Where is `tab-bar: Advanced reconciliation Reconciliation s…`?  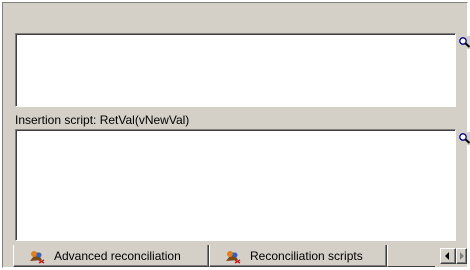
tab-bar: Advanced reconciliation Reconciliation s… is located at coordinates (235, 255).